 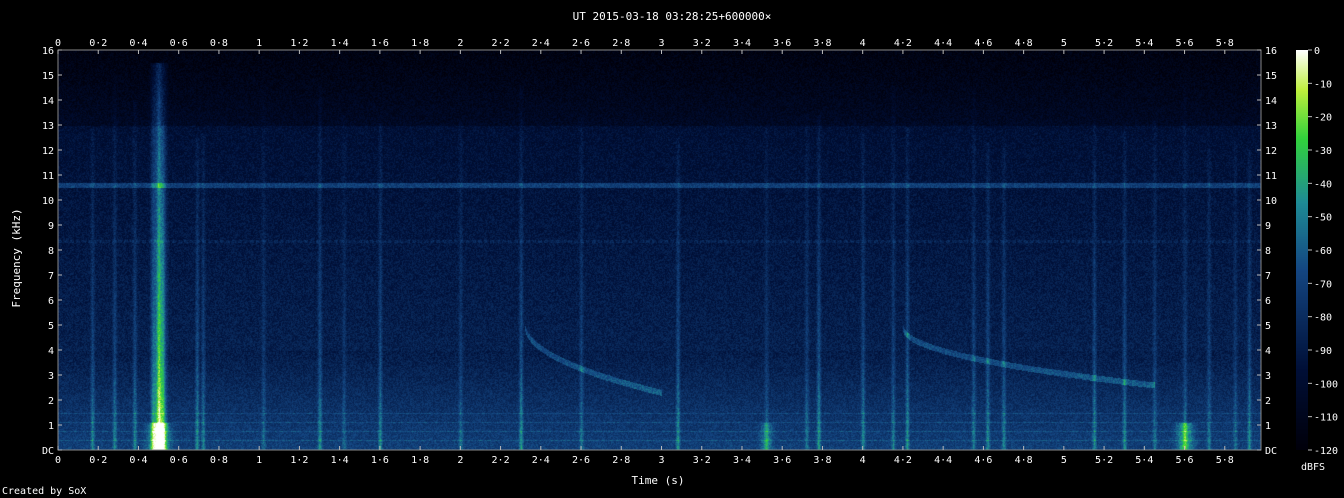 I want to click on y-tick-right-label: 5, so click(x=1268, y=326).